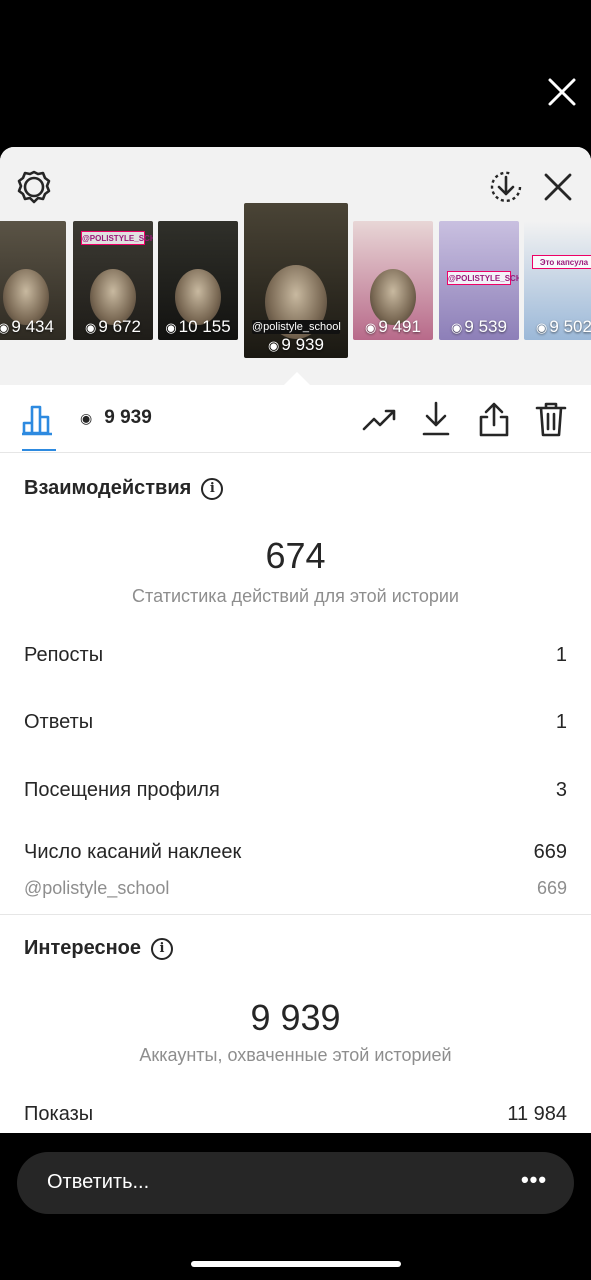 The height and width of the screenshot is (1280, 591). Describe the element at coordinates (108, 488) in the screenshot. I see `section-title-text: Взаимодействия` at that location.